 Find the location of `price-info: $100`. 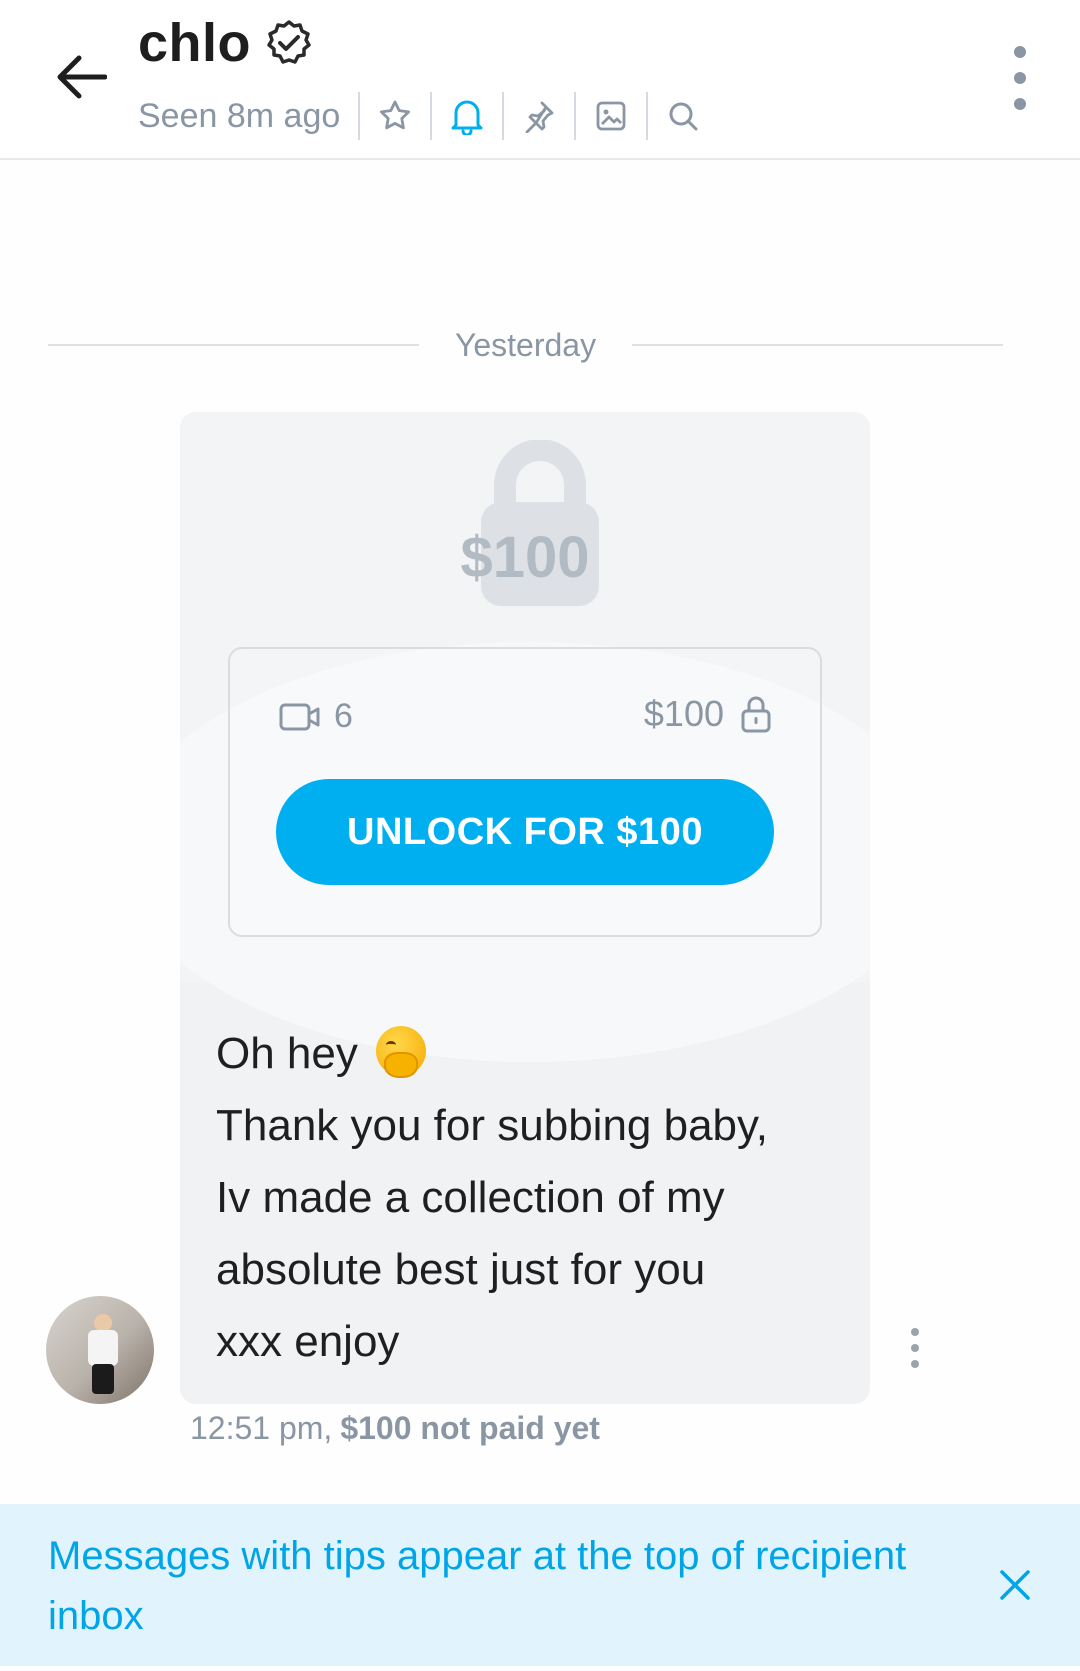

price-info: $100 is located at coordinates (708, 714).